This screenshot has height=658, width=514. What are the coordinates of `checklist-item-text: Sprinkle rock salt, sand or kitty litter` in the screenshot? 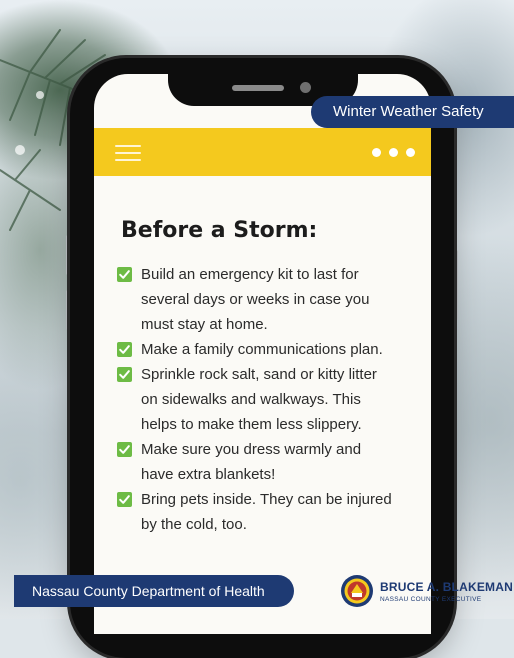 It's located at (259, 374).